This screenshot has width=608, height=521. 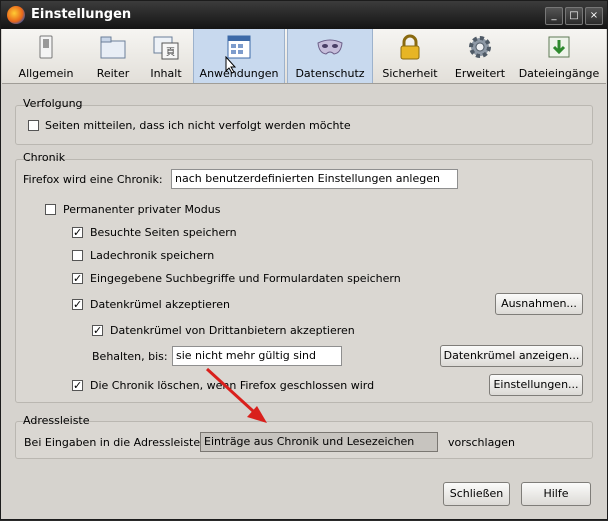 What do you see at coordinates (46, 73) in the screenshot?
I see `tab-label: Allgemein` at bounding box center [46, 73].